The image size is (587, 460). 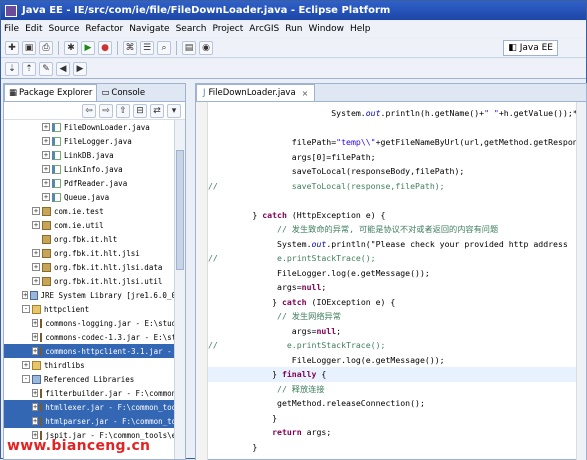 What do you see at coordinates (140, 110) in the screenshot?
I see `collapse-all-icon: ⊟` at bounding box center [140, 110].